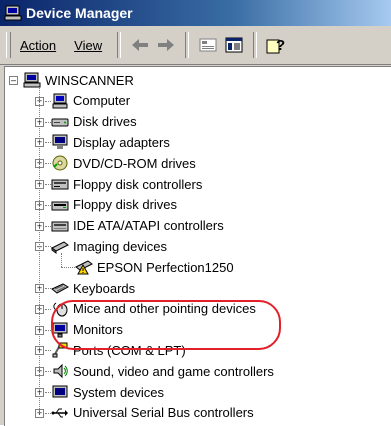 The height and width of the screenshot is (426, 391). Describe the element at coordinates (165, 267) in the screenshot. I see `tree-item-label: EPSON Perfection1250` at that location.